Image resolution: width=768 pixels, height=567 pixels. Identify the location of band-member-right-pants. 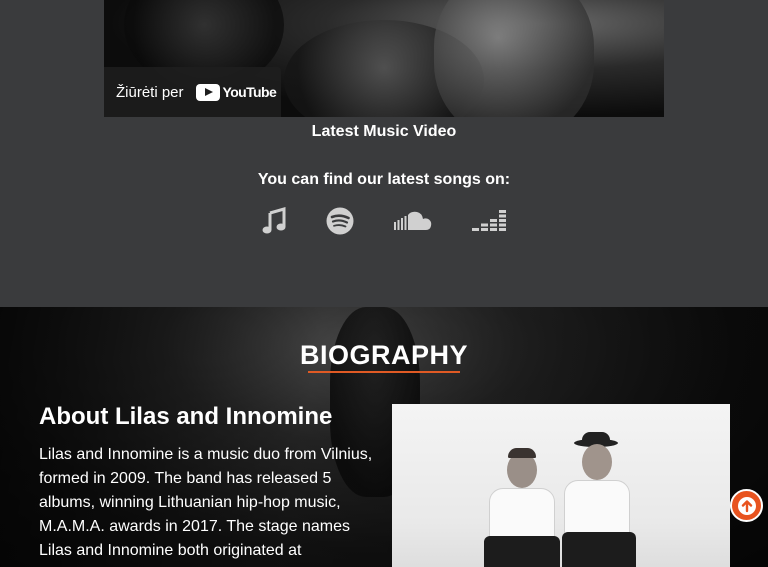
(599, 549).